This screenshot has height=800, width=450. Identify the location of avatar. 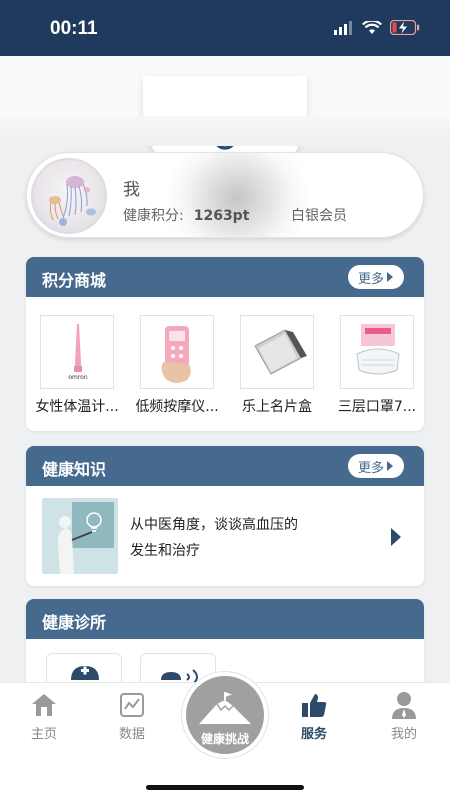
(69, 196).